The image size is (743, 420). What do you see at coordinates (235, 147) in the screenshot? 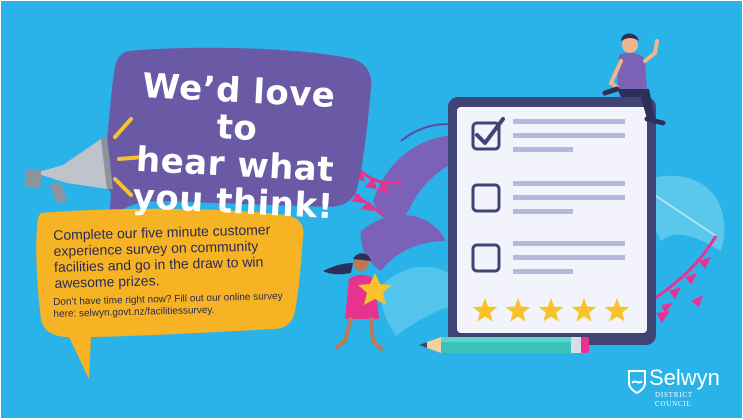
I see `headline: We’d love to hear what you think!` at bounding box center [235, 147].